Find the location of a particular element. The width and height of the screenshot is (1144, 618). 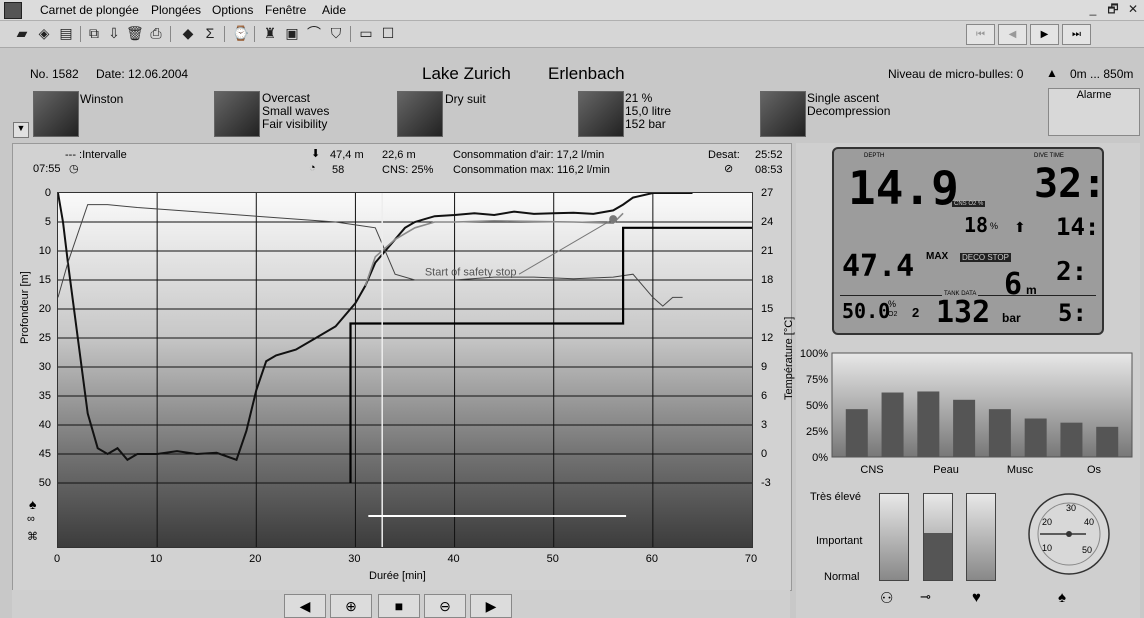

x-tick-label: 10 is located at coordinates (156, 559).